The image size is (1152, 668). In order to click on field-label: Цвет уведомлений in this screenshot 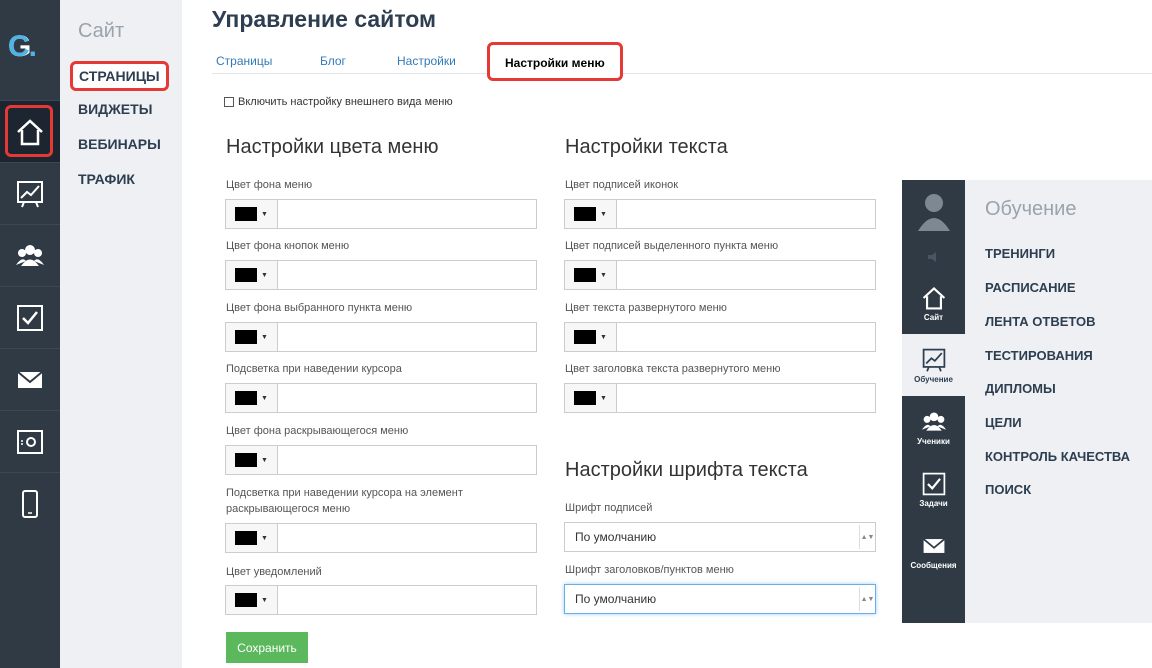, I will do `click(274, 572)`.